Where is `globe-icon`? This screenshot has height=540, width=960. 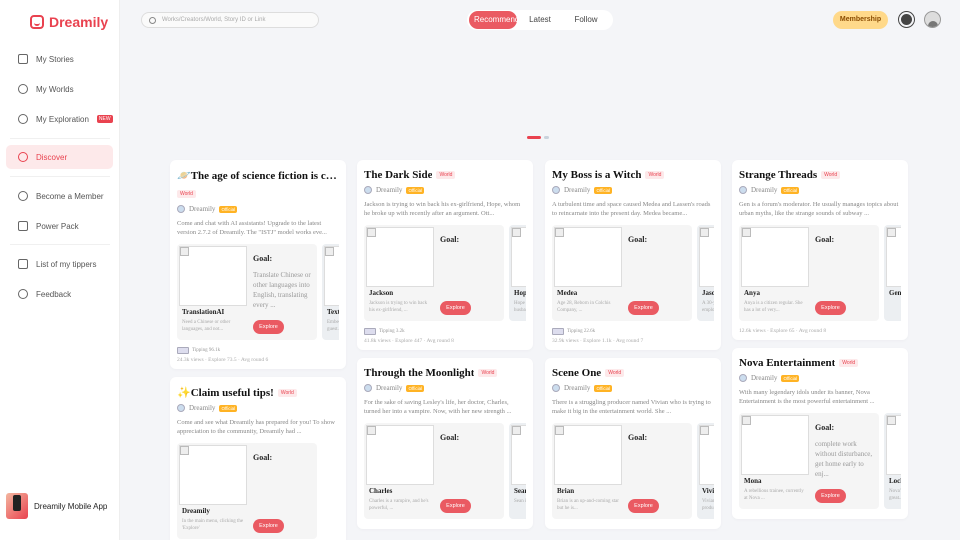
globe-icon is located at coordinates (23, 89).